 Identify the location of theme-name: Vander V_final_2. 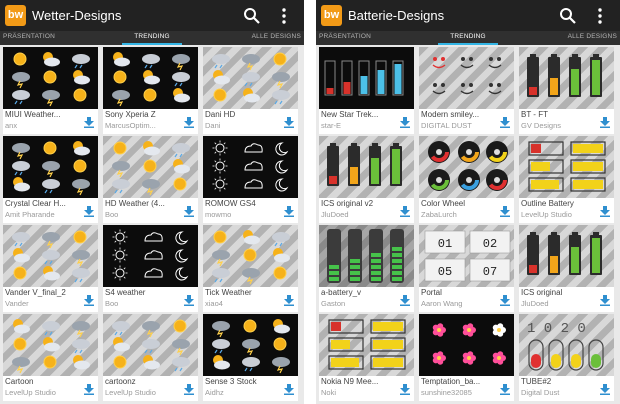
(35, 292).